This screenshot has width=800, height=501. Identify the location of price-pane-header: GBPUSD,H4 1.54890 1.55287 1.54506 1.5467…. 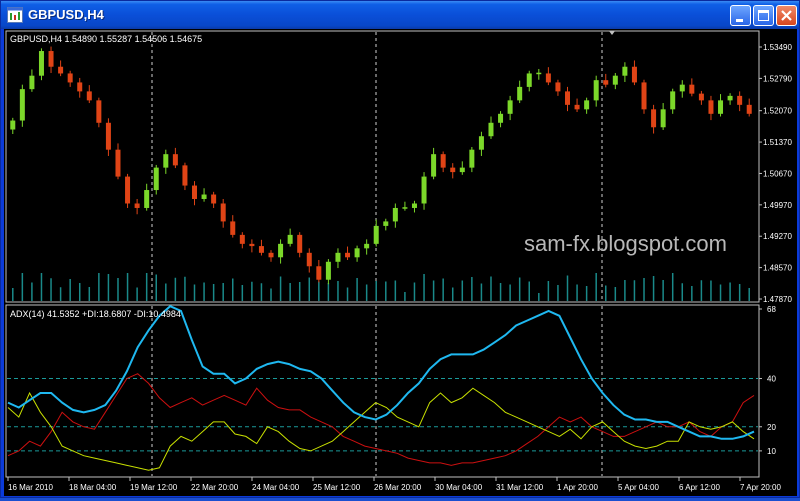
(106, 39).